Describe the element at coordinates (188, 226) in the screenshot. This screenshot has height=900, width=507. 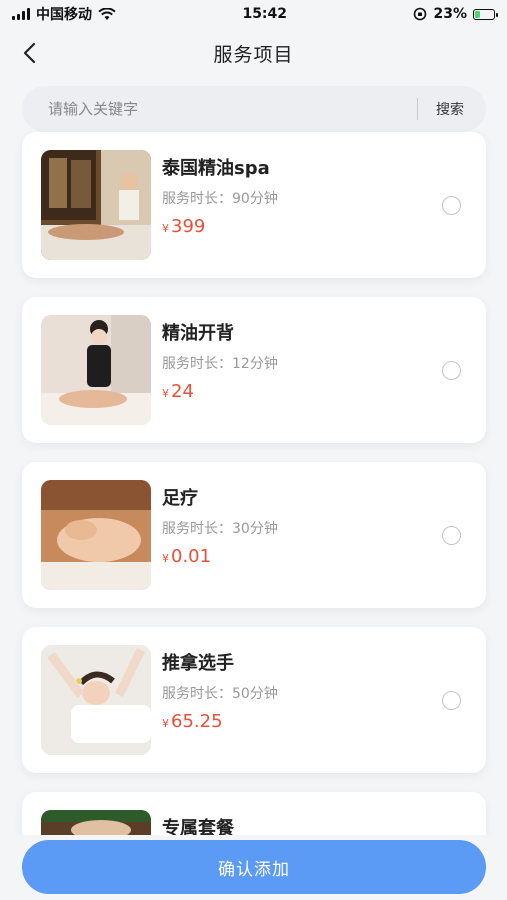
I see `price-value: 399` at that location.